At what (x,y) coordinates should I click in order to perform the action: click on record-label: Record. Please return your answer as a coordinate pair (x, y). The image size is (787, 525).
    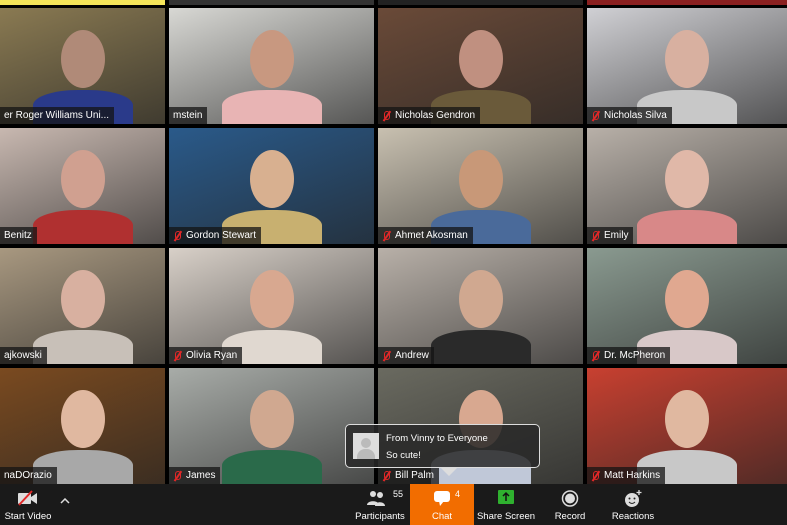
    Looking at the image, I should click on (570, 516).